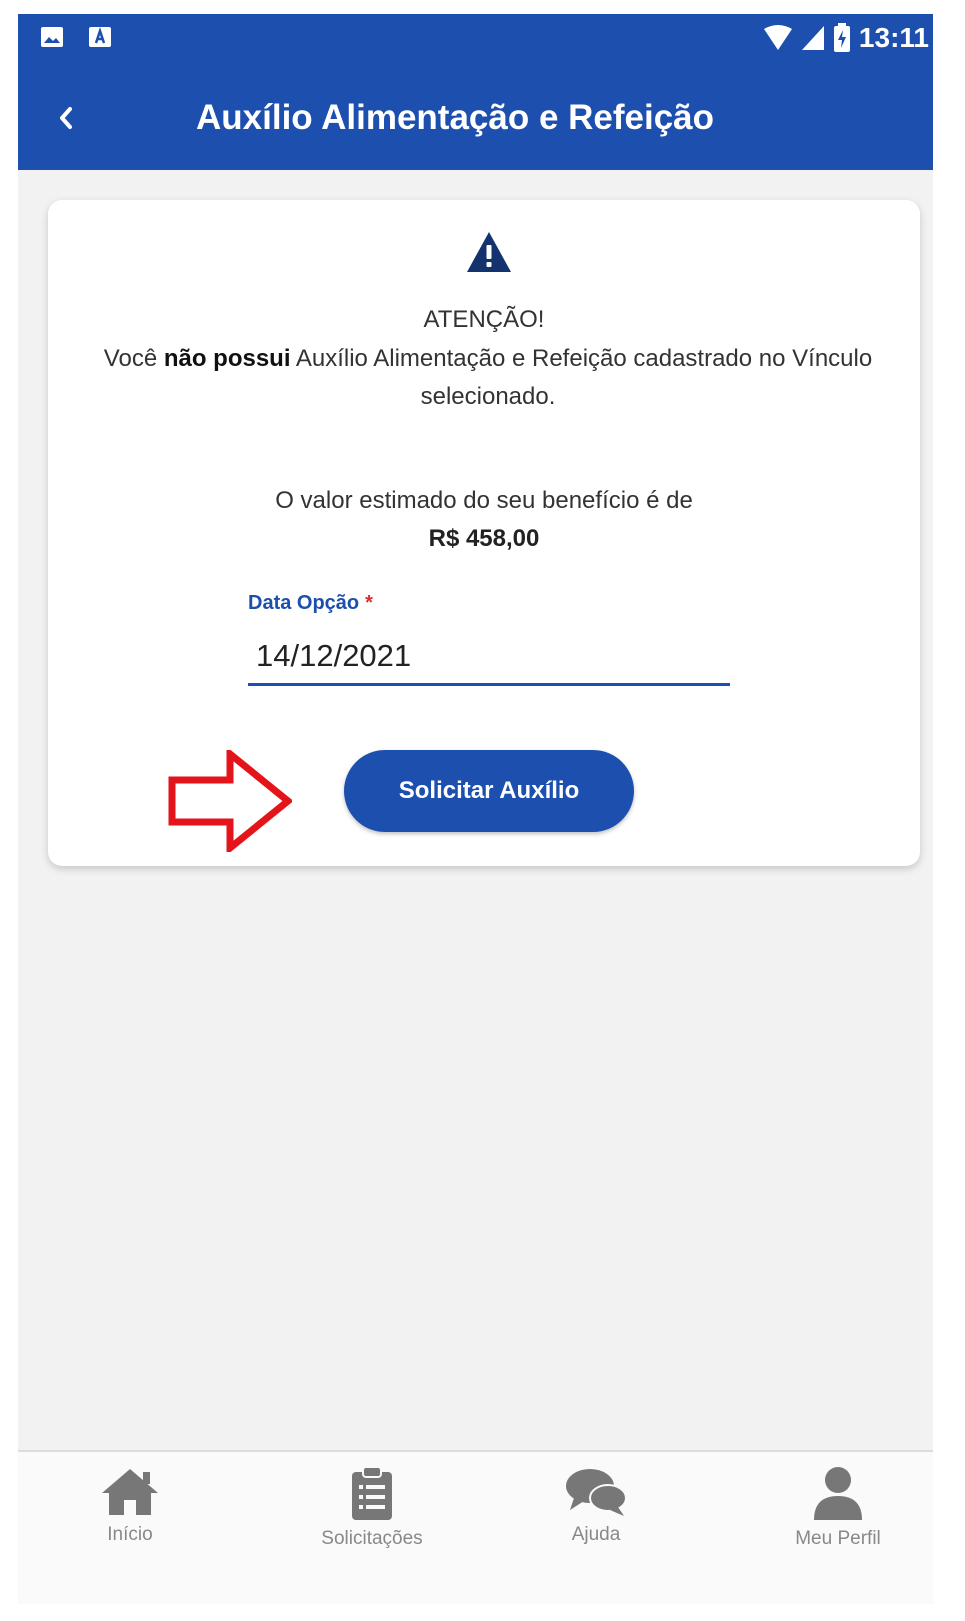 The image size is (965, 1621). I want to click on user-icon, so click(838, 1493).